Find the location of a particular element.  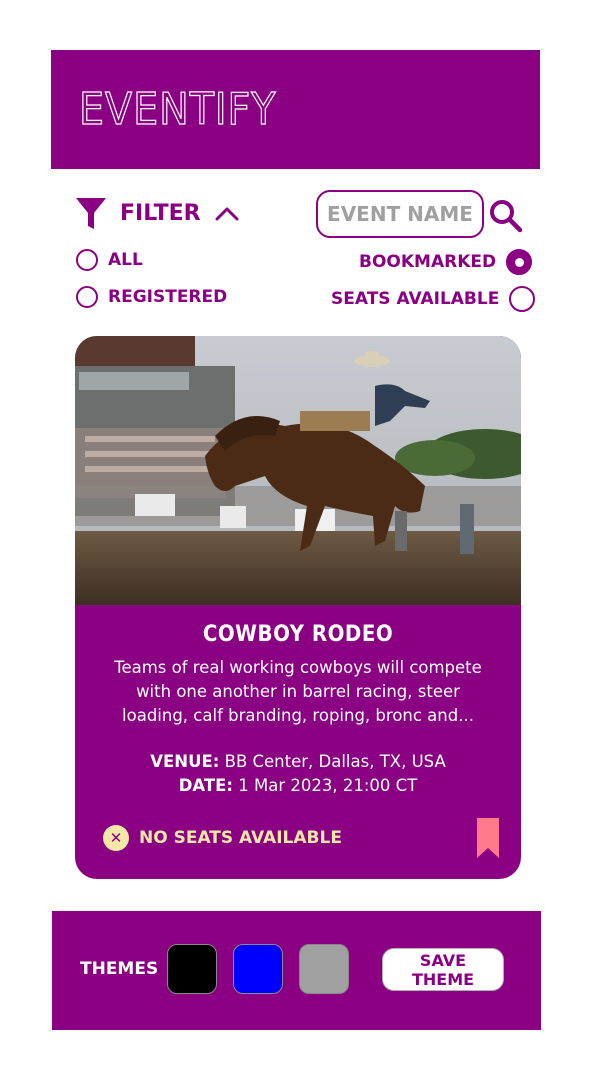

filter-option-label: ALL is located at coordinates (125, 260).